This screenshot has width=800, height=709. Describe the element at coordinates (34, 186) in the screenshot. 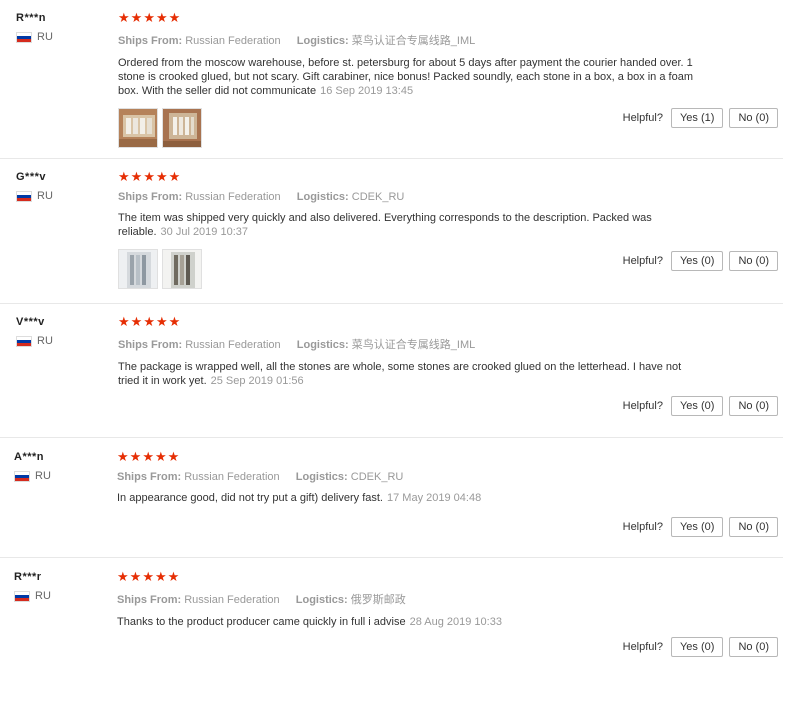

I see `reviewer-info: G***v RU` at that location.